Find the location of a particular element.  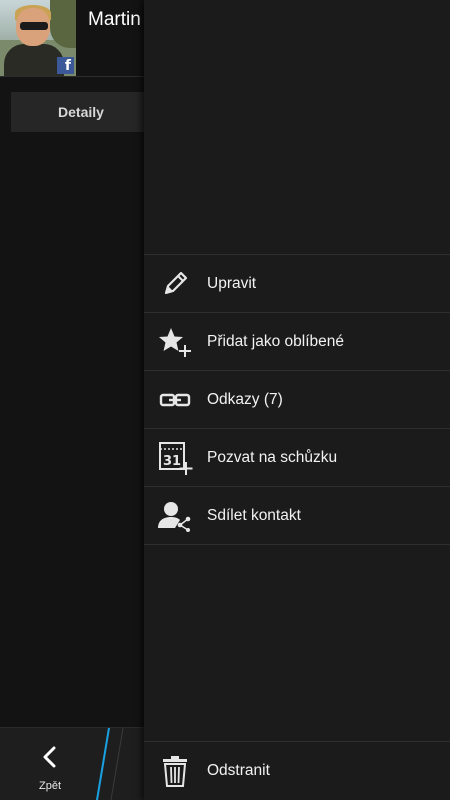

menu-item-links: Odkazy (7) is located at coordinates (297, 400).